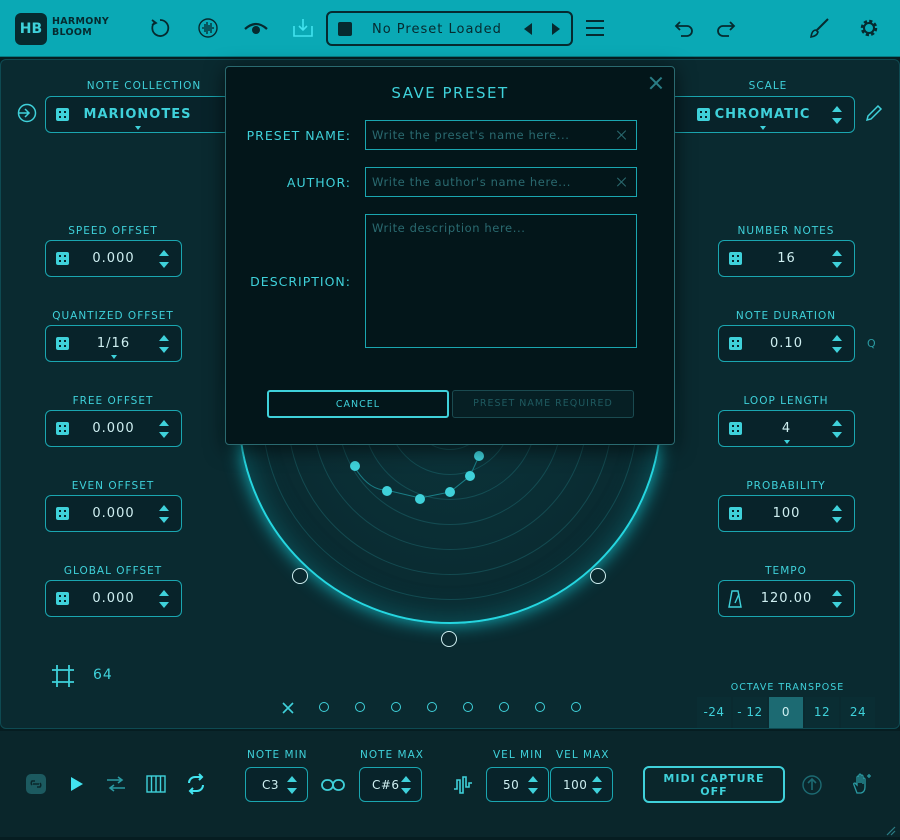 This screenshot has height=840, width=900. I want to click on note-collection-selector: MARIONOTES, so click(137, 114).